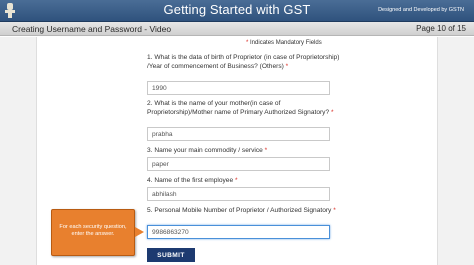 The height and width of the screenshot is (265, 474). What do you see at coordinates (238, 164) in the screenshot?
I see `question-3-answer-input` at bounding box center [238, 164].